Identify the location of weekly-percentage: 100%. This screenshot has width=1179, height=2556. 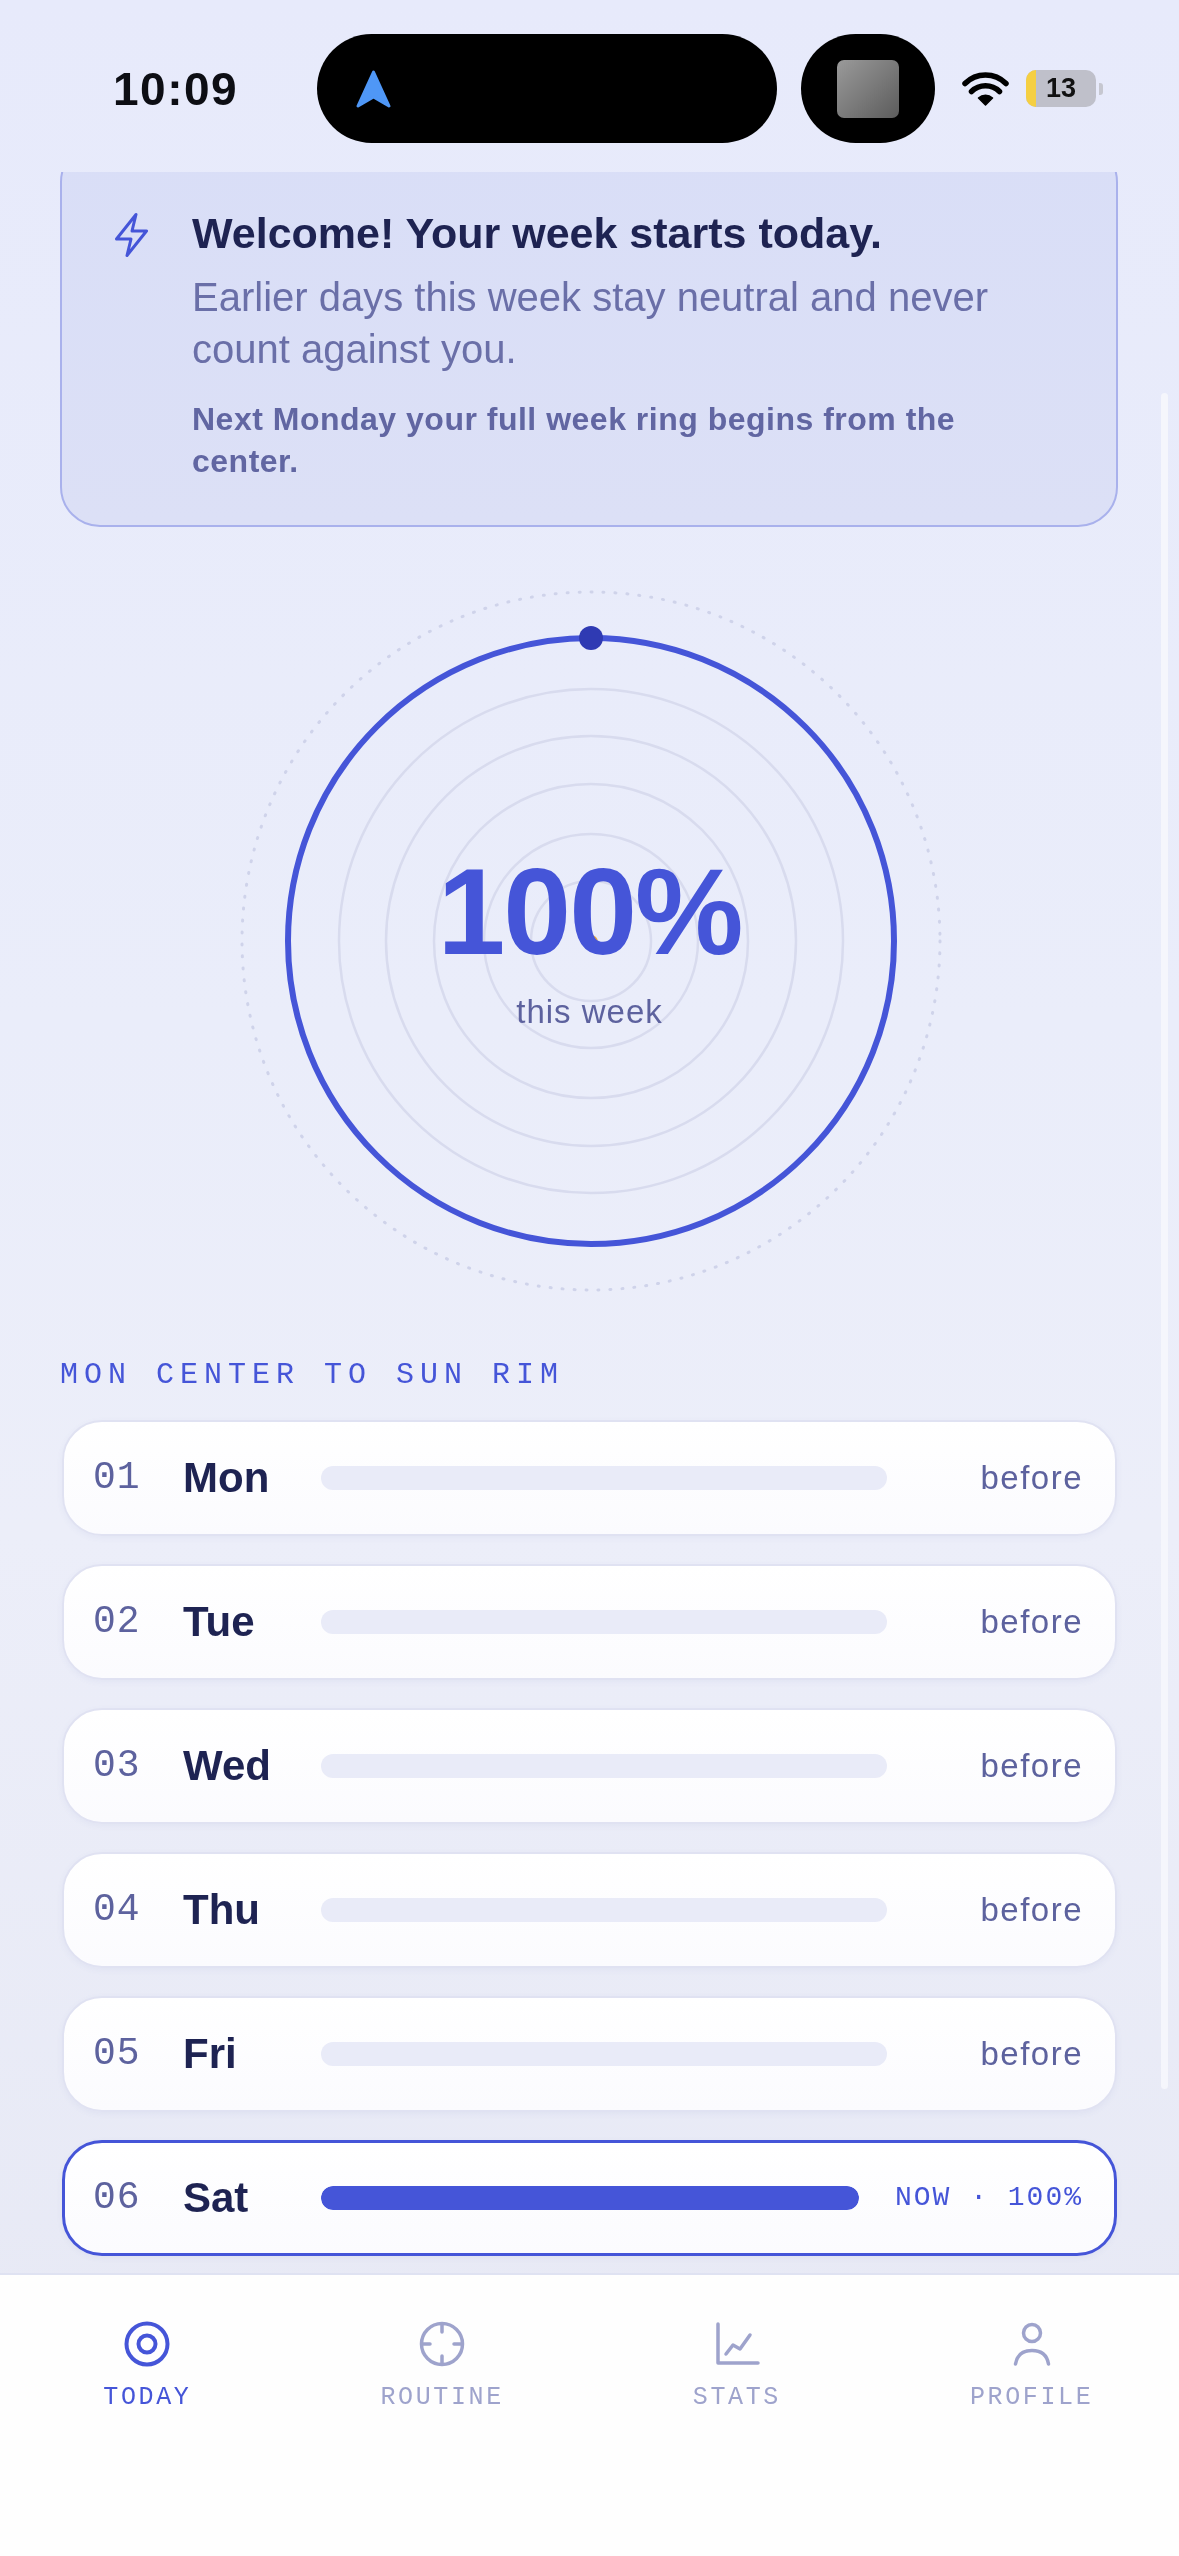
(589, 912).